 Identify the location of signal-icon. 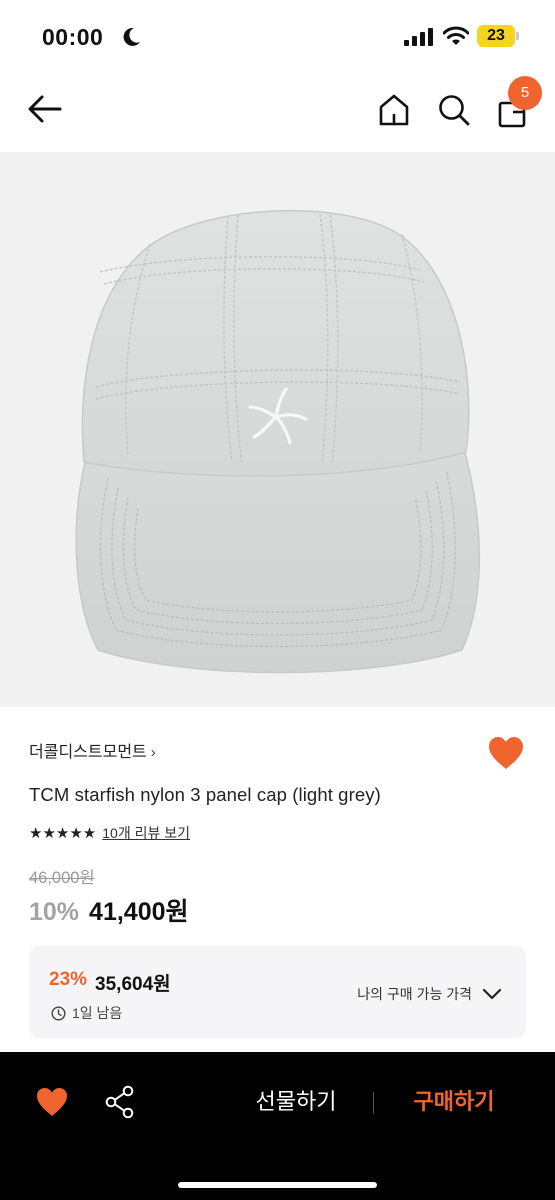
(418, 37).